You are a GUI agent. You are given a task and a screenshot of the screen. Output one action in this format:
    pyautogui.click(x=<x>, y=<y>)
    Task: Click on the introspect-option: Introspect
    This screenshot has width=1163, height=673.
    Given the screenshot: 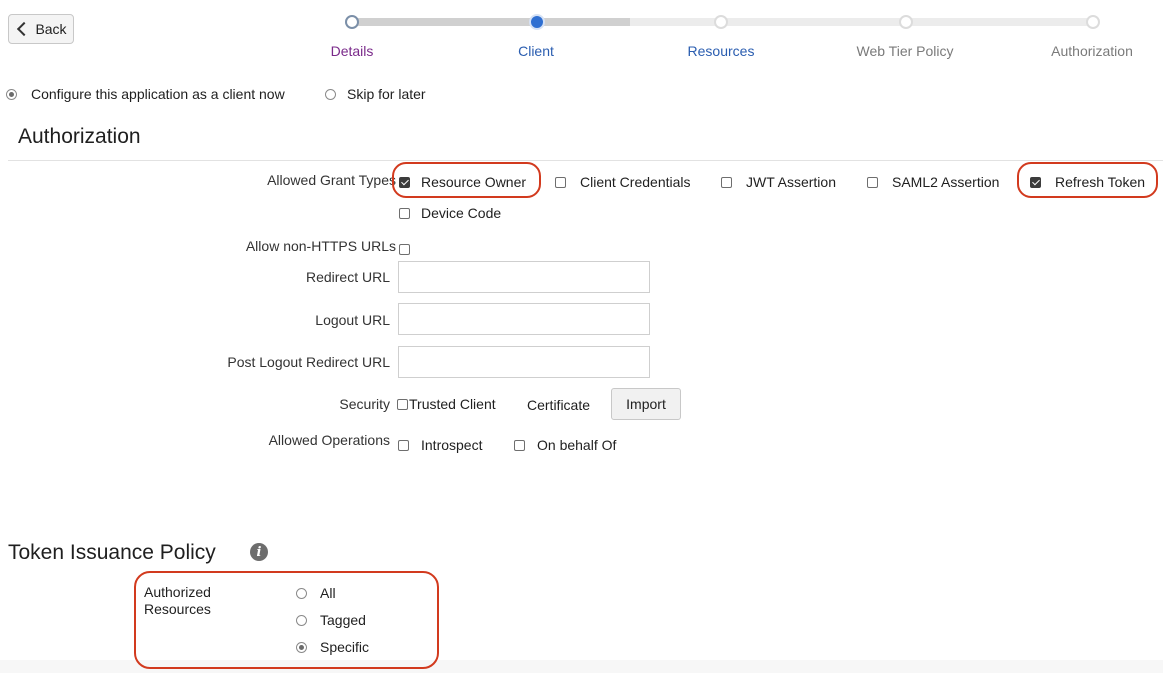 What is the action you would take?
    pyautogui.click(x=440, y=445)
    